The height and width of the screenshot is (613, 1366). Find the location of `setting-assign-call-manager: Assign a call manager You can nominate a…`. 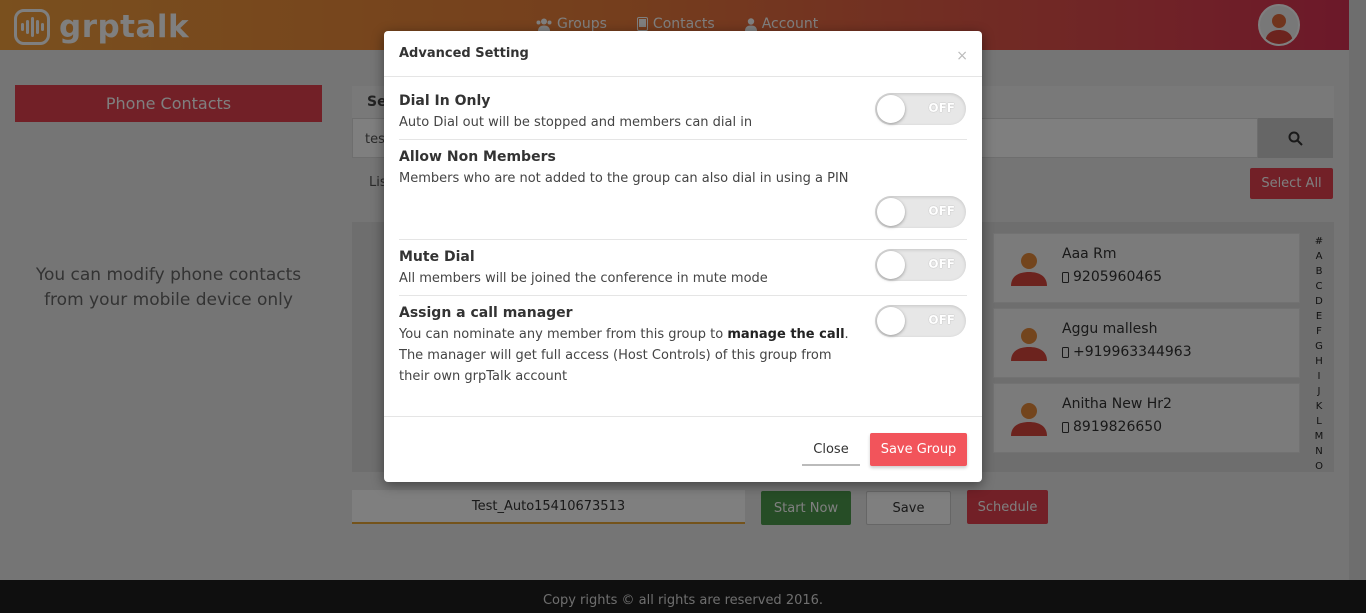

setting-assign-call-manager: Assign a call manager You can nominate a… is located at coordinates (629, 346).